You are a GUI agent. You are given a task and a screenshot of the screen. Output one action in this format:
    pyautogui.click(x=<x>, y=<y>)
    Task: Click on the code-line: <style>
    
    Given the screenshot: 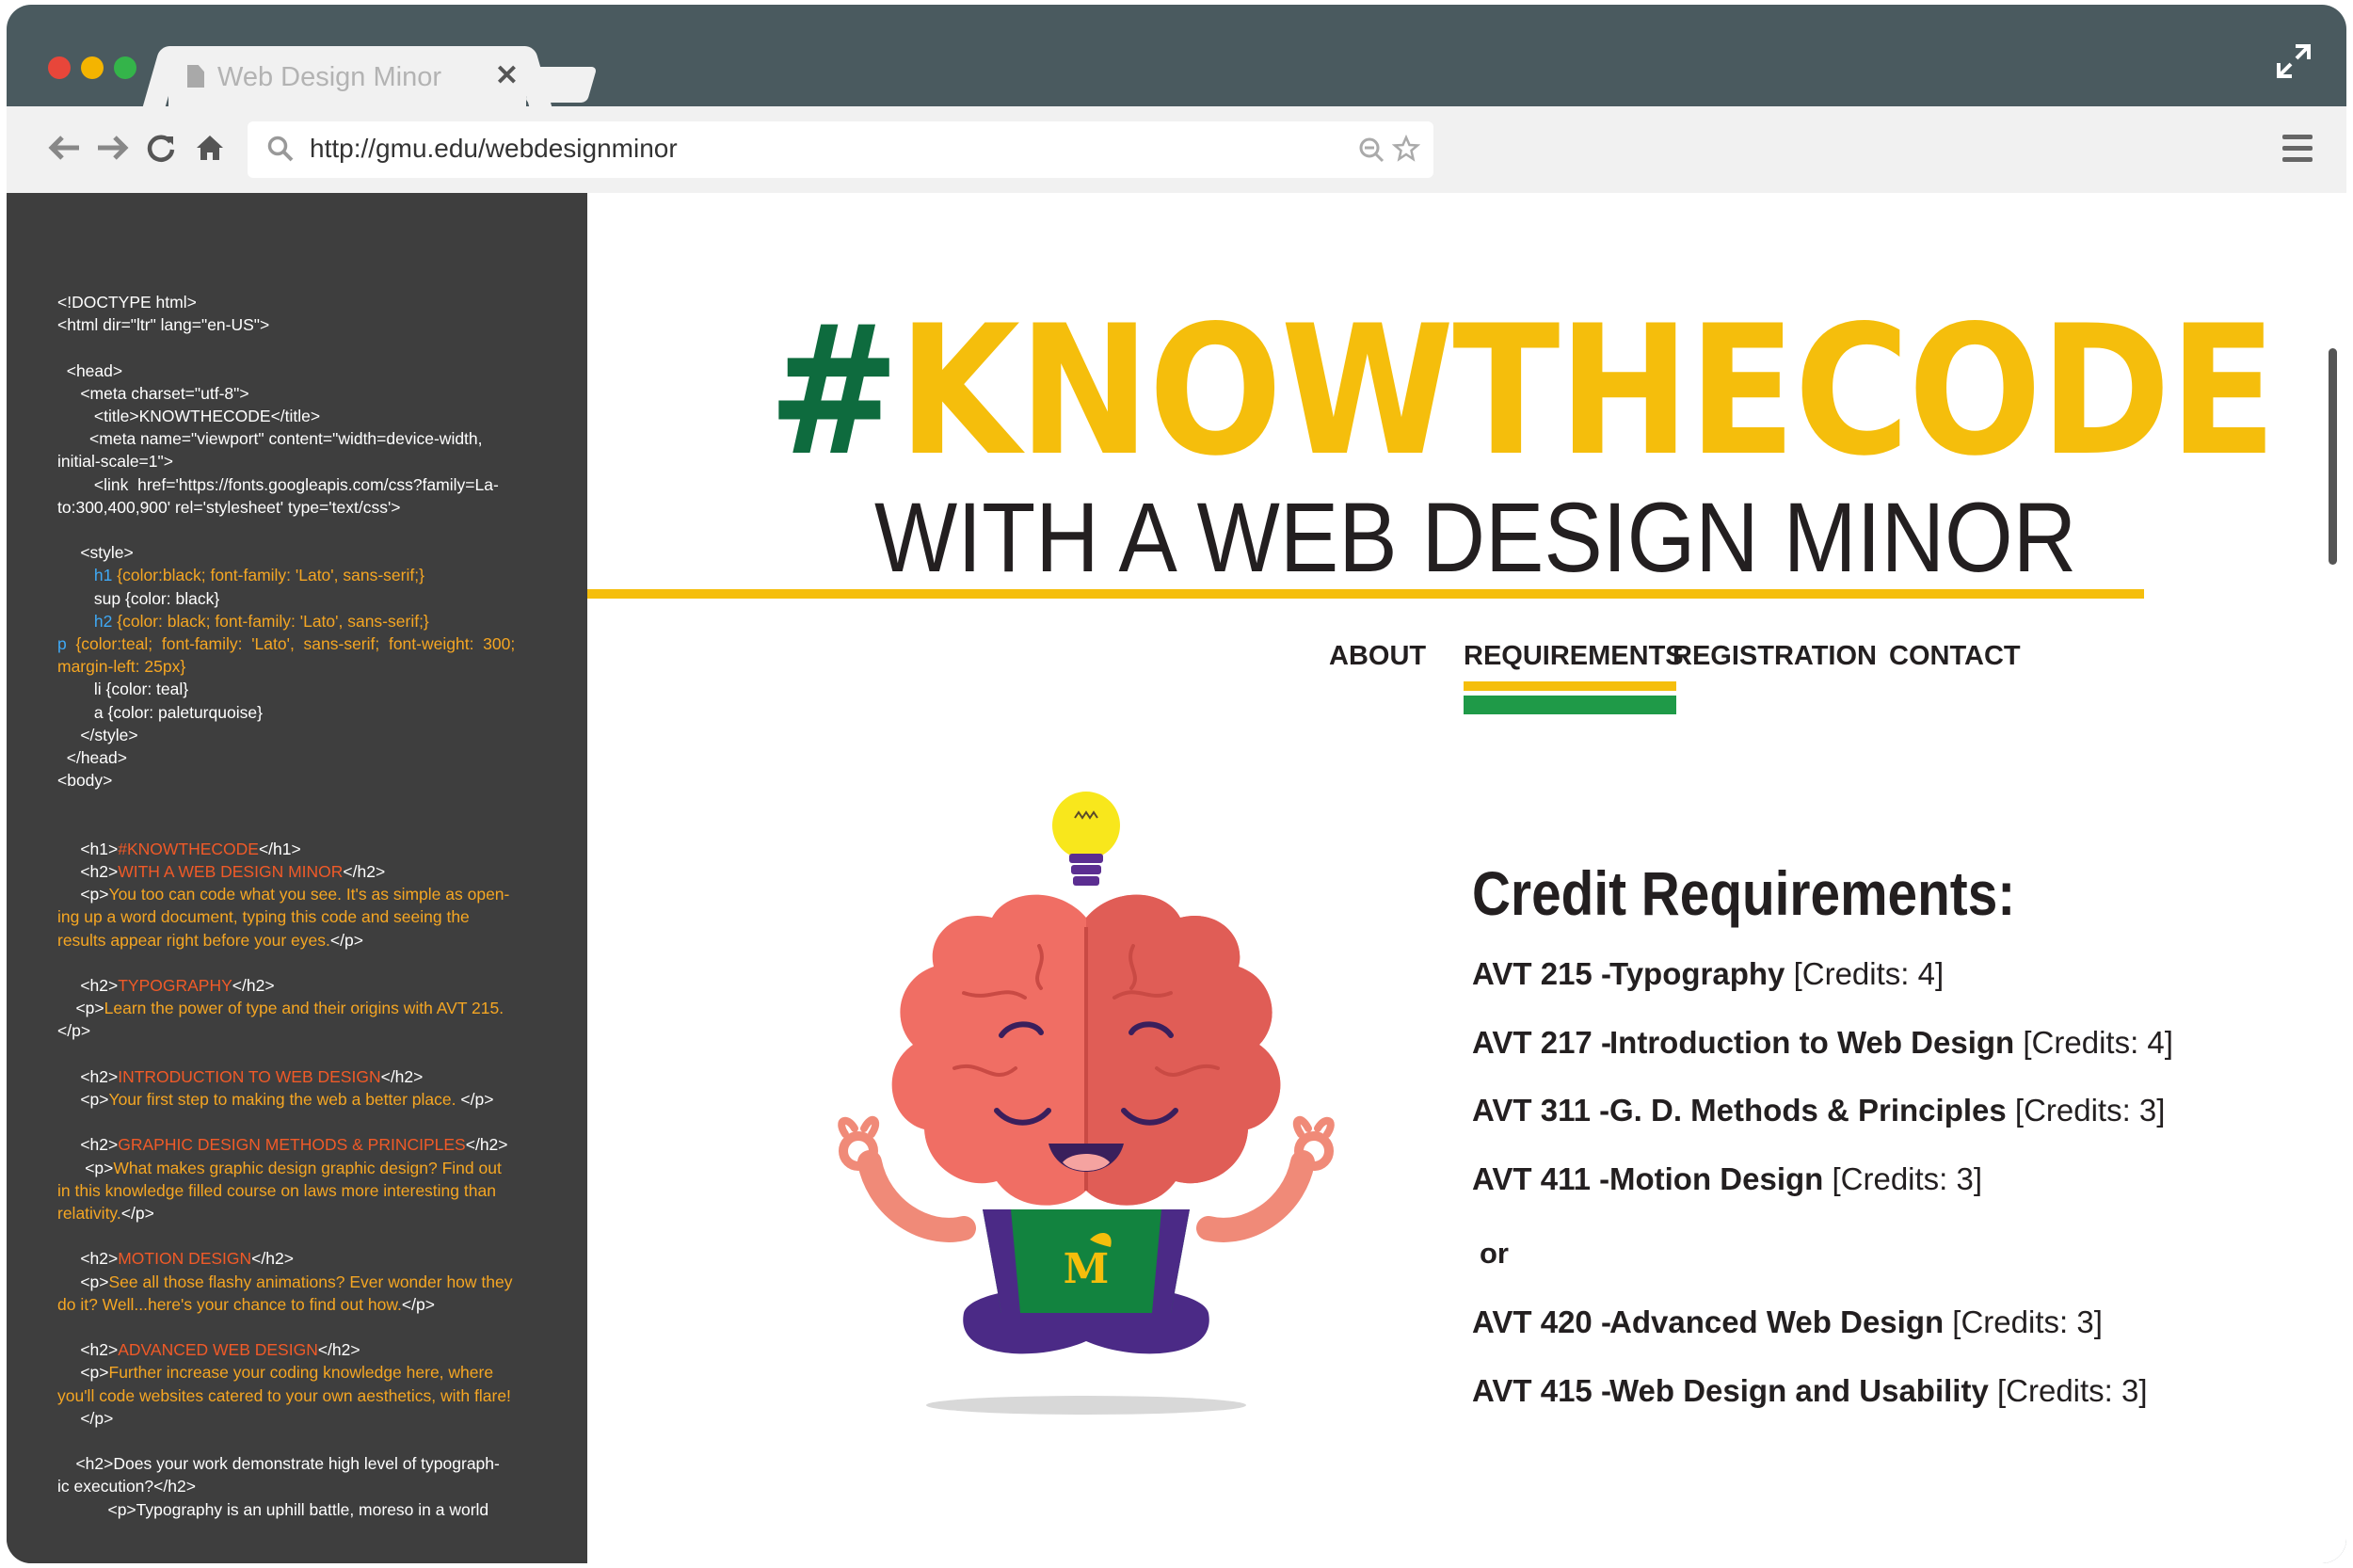 What is the action you would take?
    pyautogui.click(x=304, y=552)
    